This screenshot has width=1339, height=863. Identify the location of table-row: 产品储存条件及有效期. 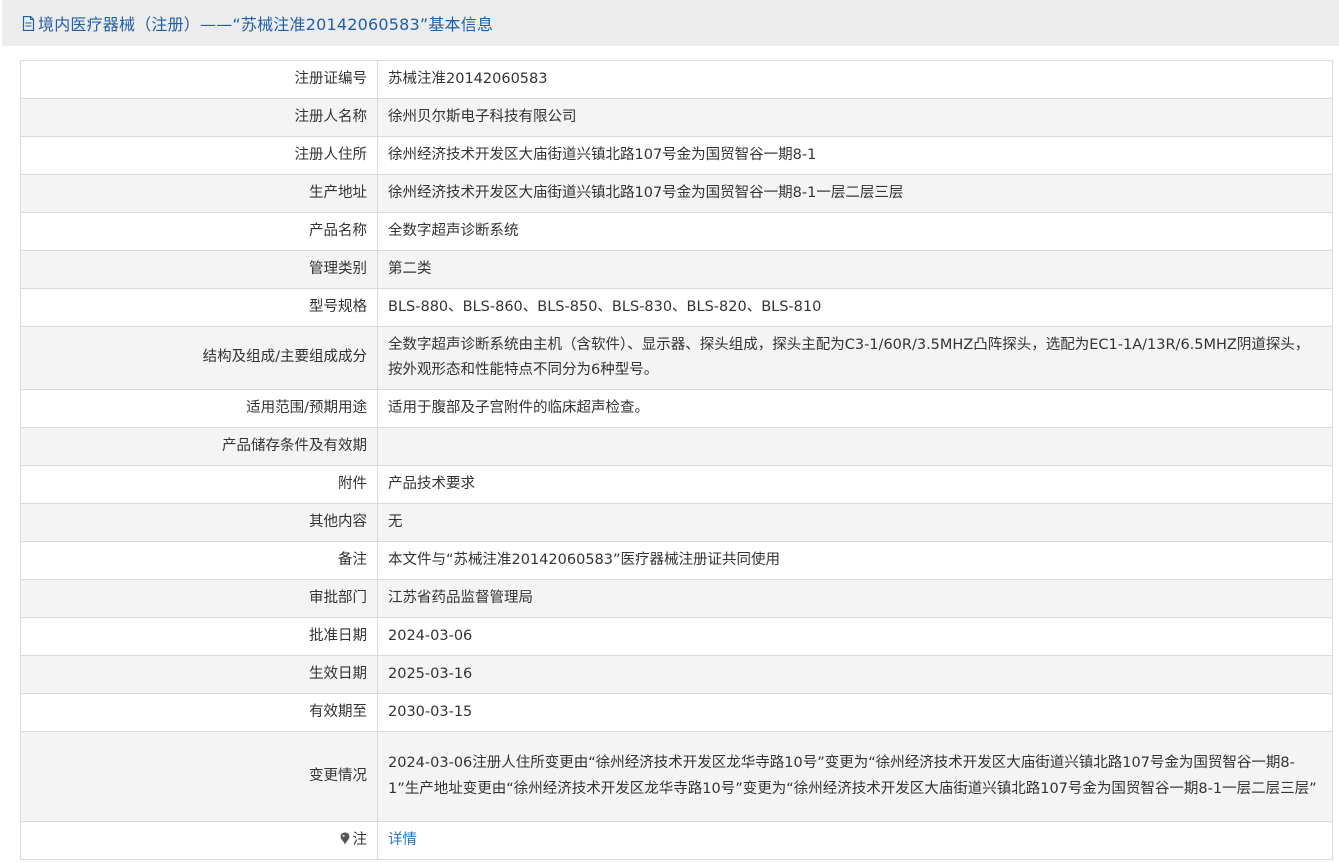
(676, 446).